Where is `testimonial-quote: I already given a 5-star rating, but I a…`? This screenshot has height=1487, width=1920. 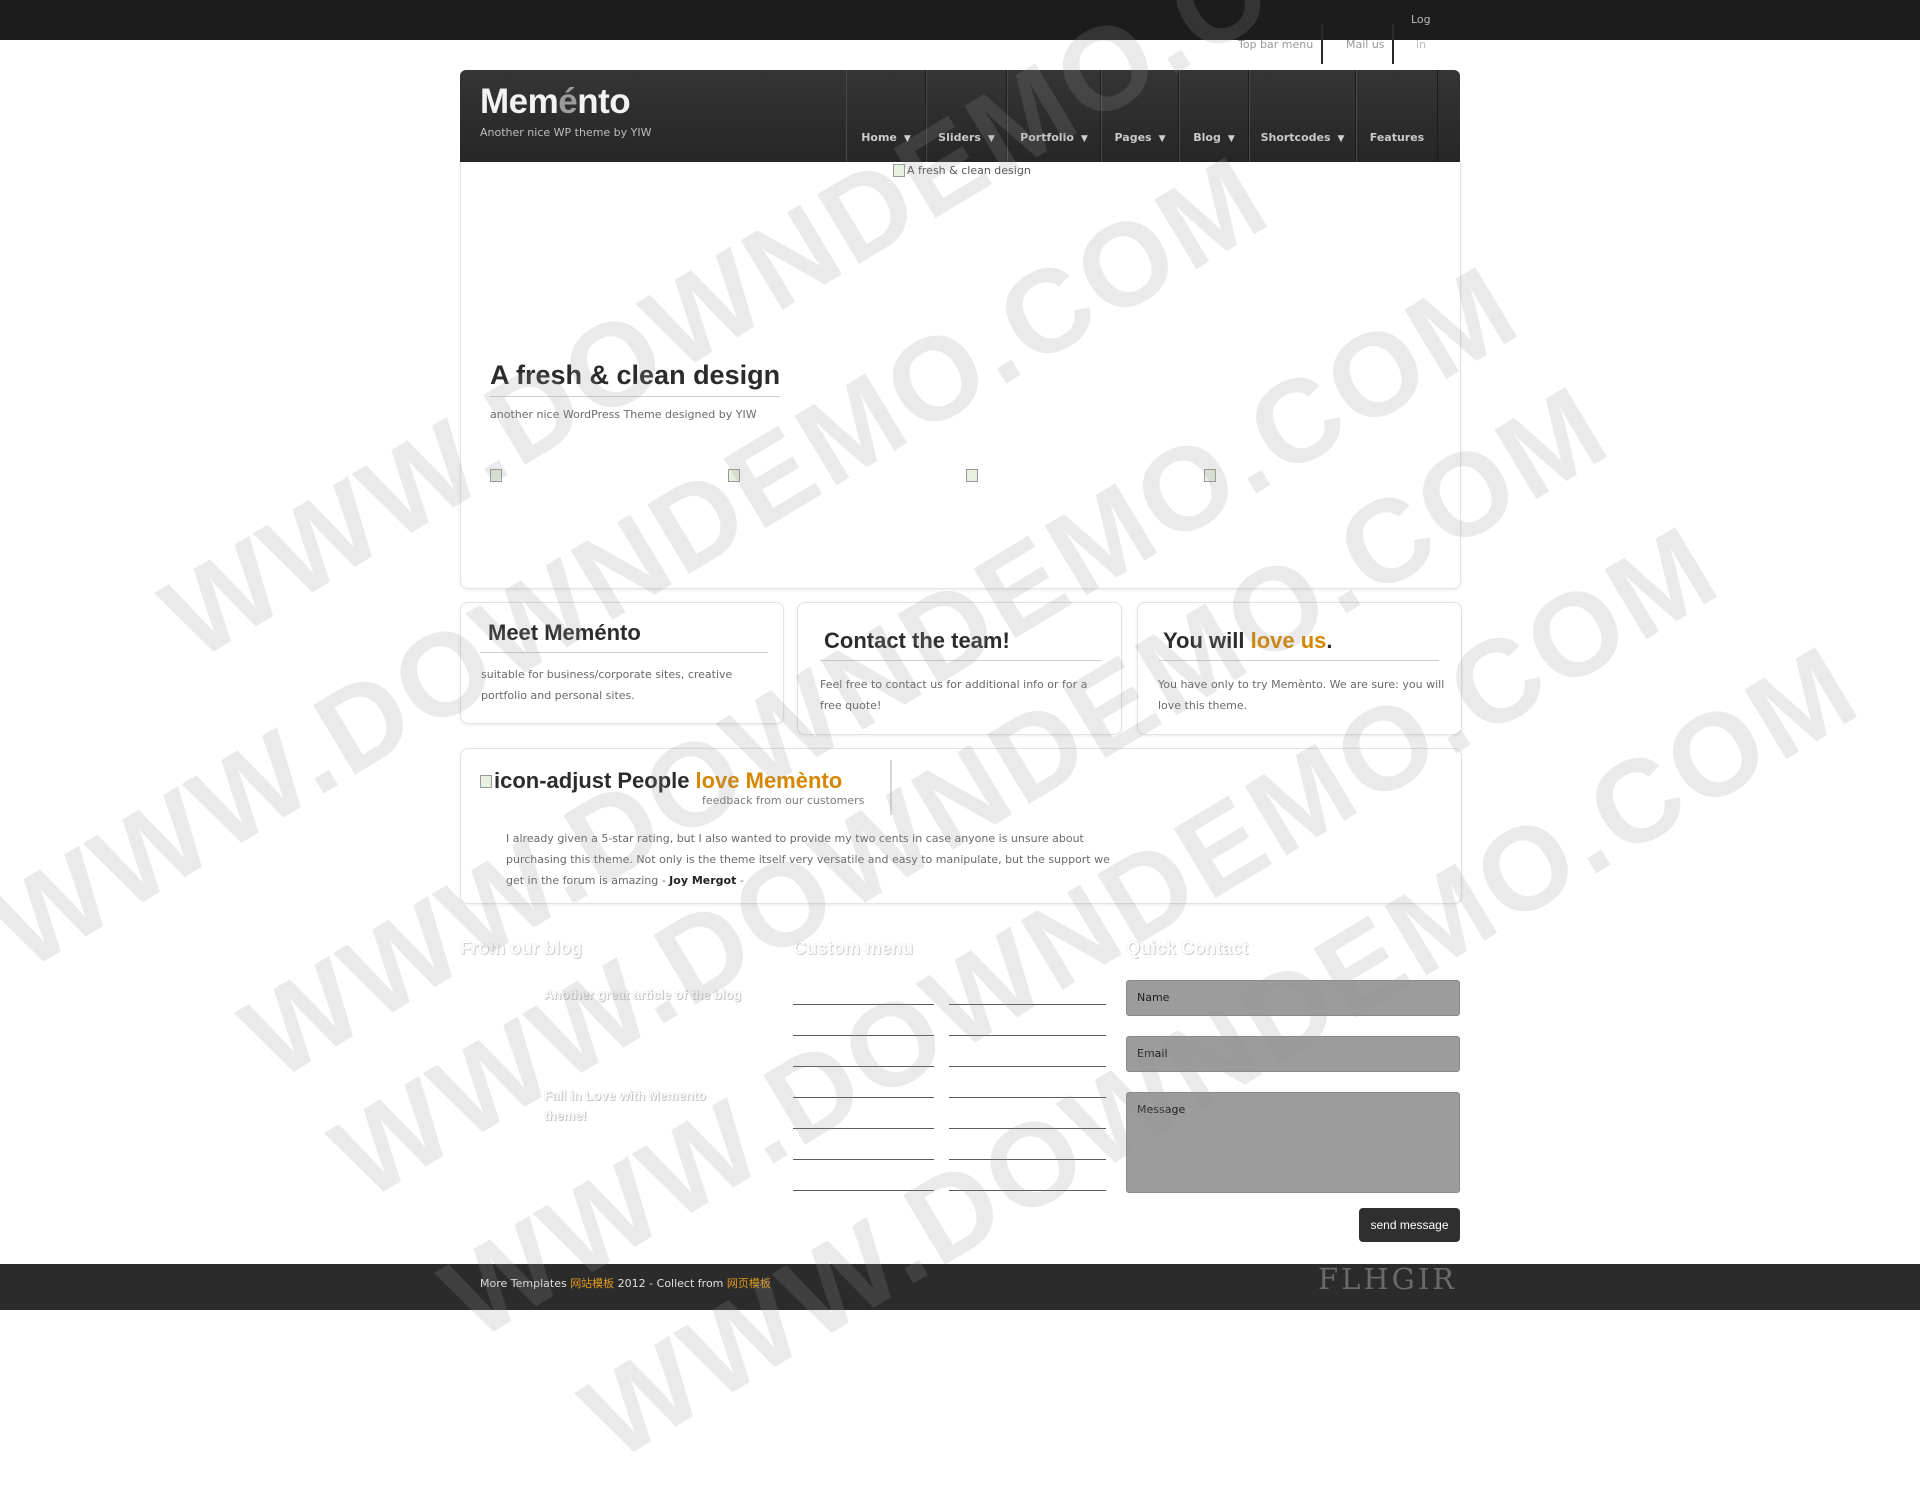
testimonial-quote: I already given a 5-star rating, but I a… is located at coordinates (816, 859).